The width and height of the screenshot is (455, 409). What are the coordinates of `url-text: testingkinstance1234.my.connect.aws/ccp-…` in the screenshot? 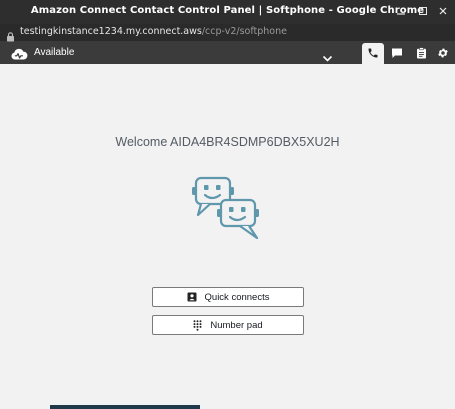 It's located at (153, 31).